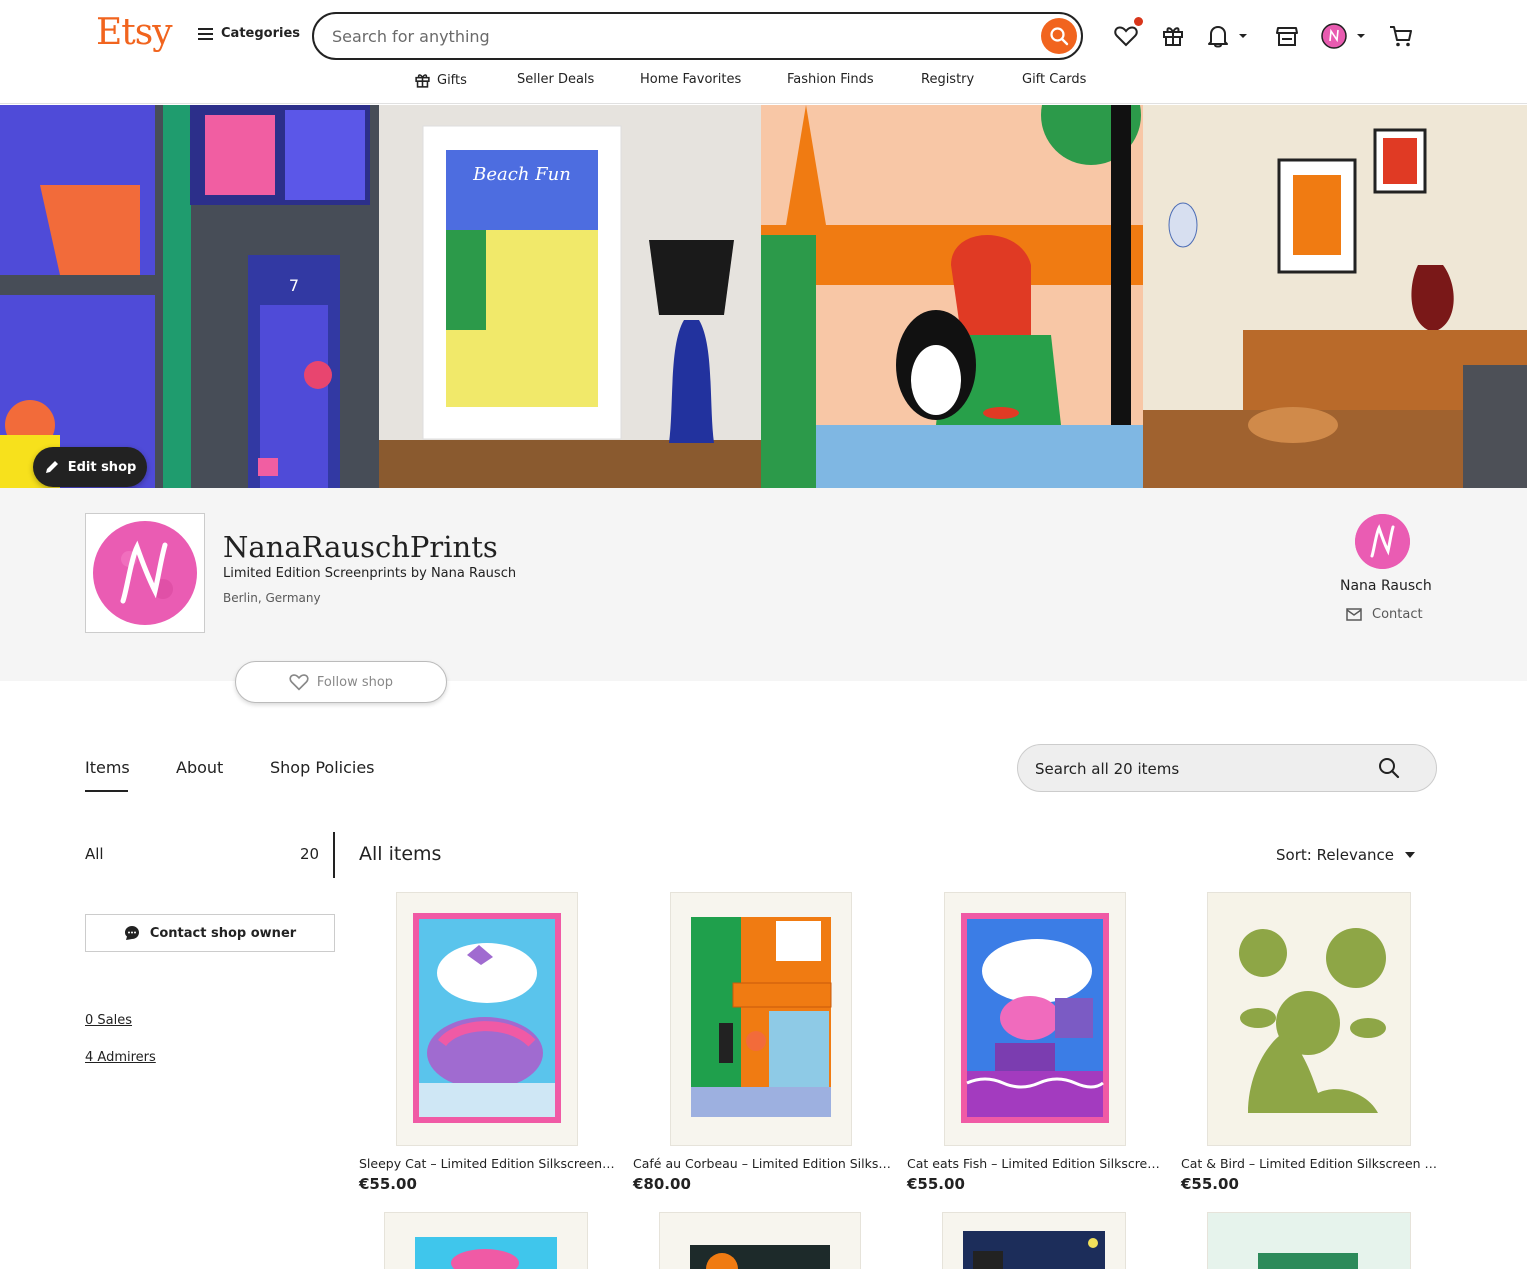  I want to click on notification-dot, so click(1138, 21).